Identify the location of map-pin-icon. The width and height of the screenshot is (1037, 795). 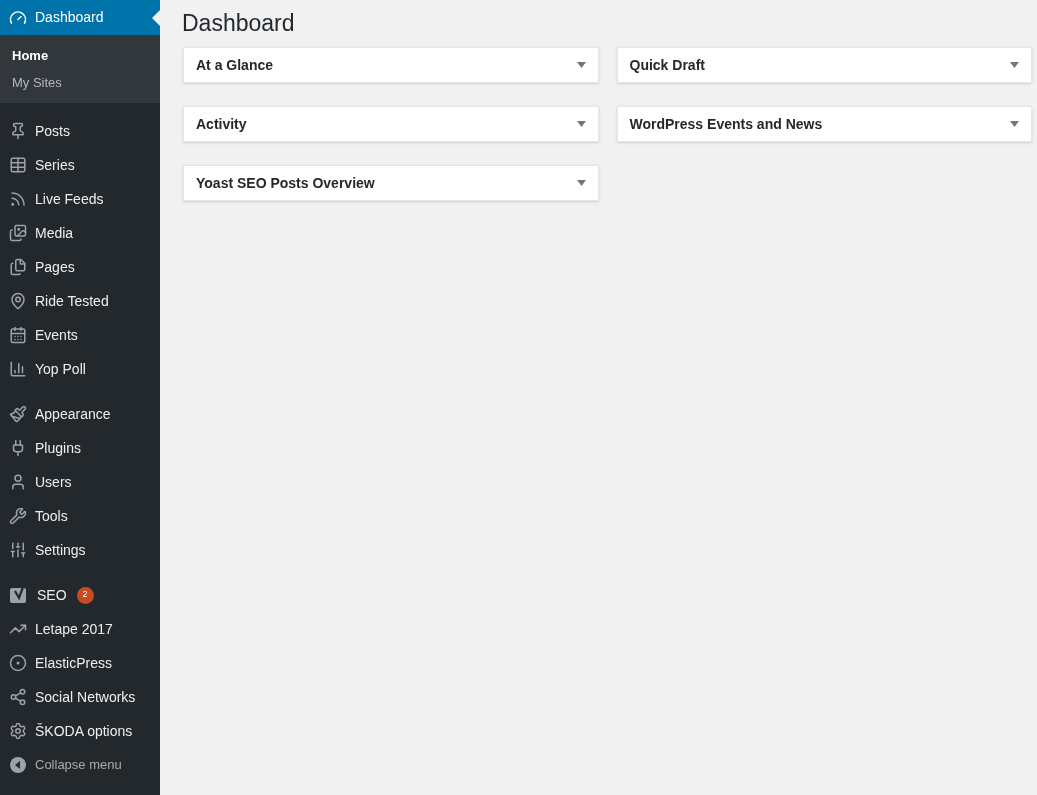
(18, 301).